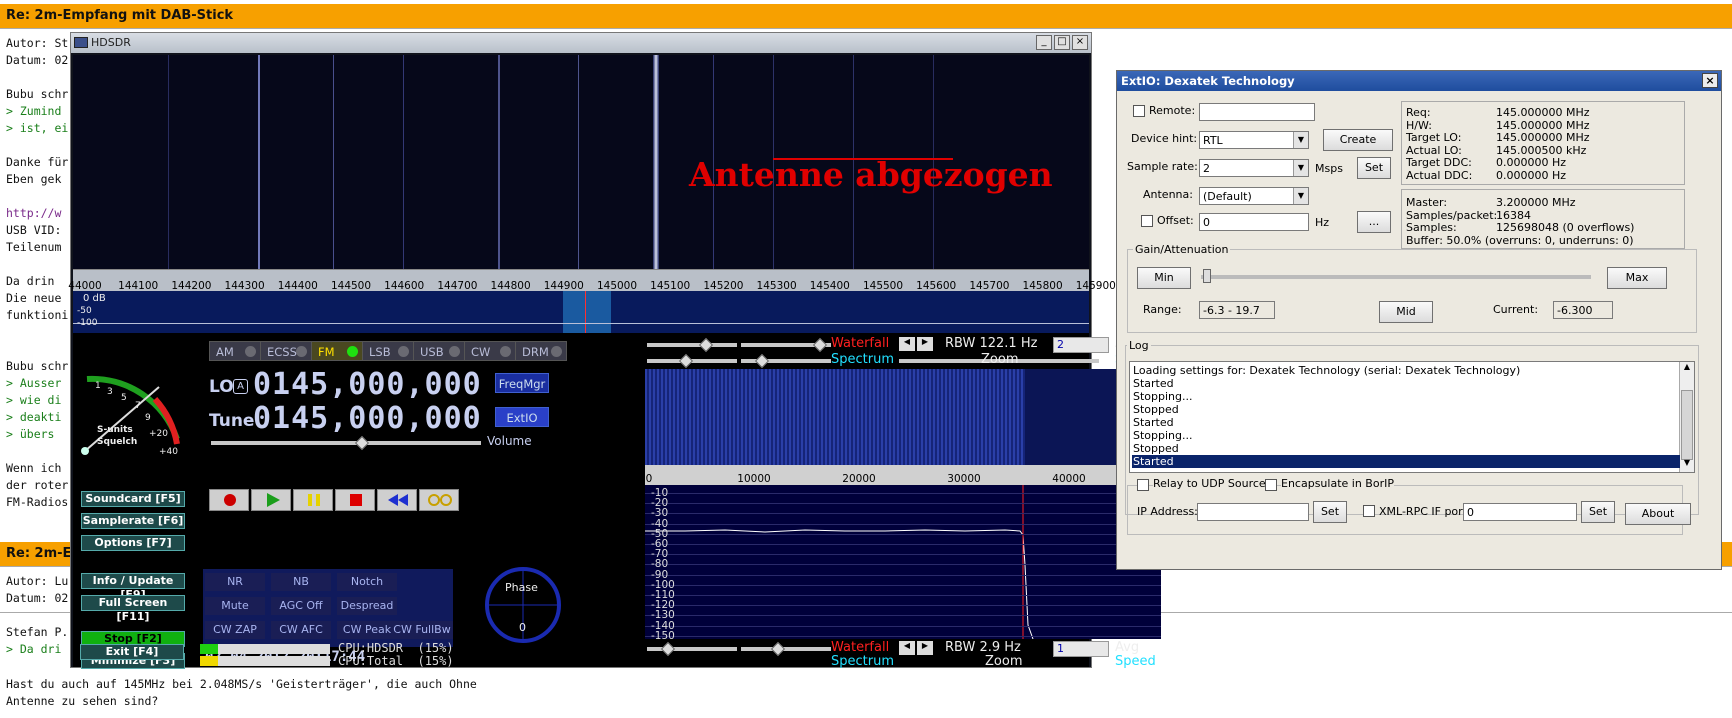 The image size is (1732, 718). What do you see at coordinates (397, 500) in the screenshot?
I see `rewind-button` at bounding box center [397, 500].